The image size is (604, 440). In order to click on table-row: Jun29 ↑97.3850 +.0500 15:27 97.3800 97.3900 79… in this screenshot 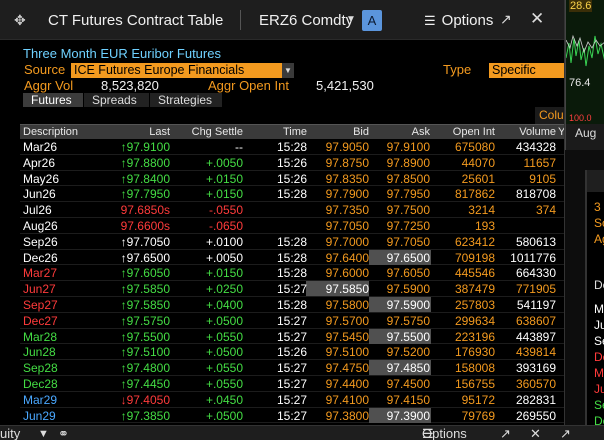, I will do `click(292, 415)`.